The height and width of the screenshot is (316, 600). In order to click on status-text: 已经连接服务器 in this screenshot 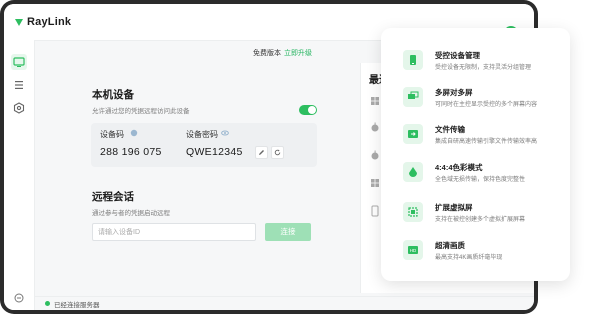, I will do `click(77, 305)`.